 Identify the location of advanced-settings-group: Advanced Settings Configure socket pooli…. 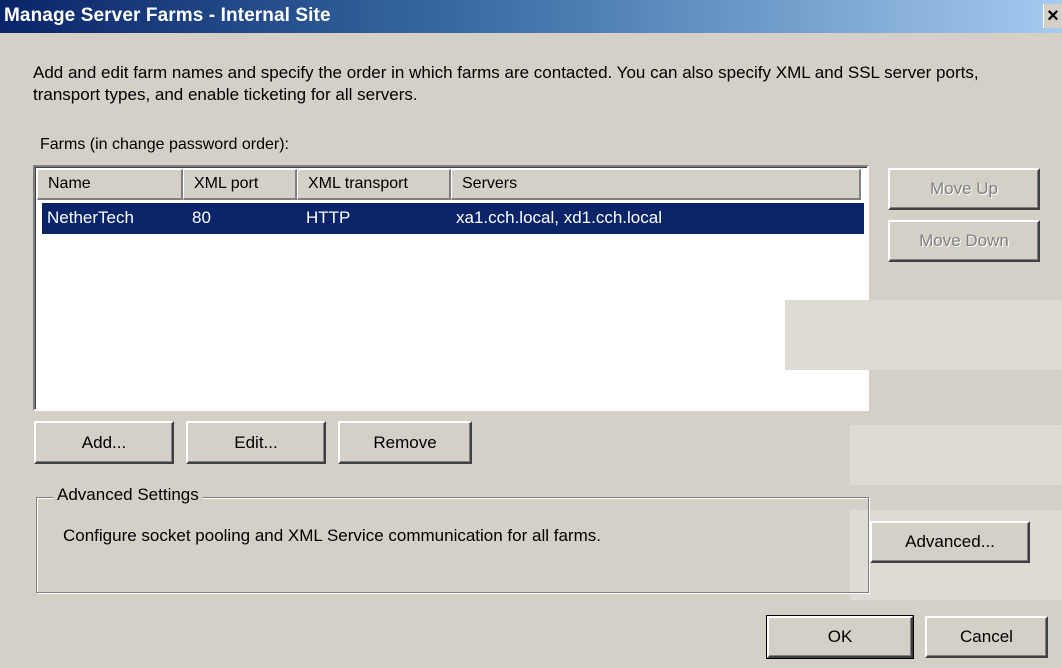
(452, 539).